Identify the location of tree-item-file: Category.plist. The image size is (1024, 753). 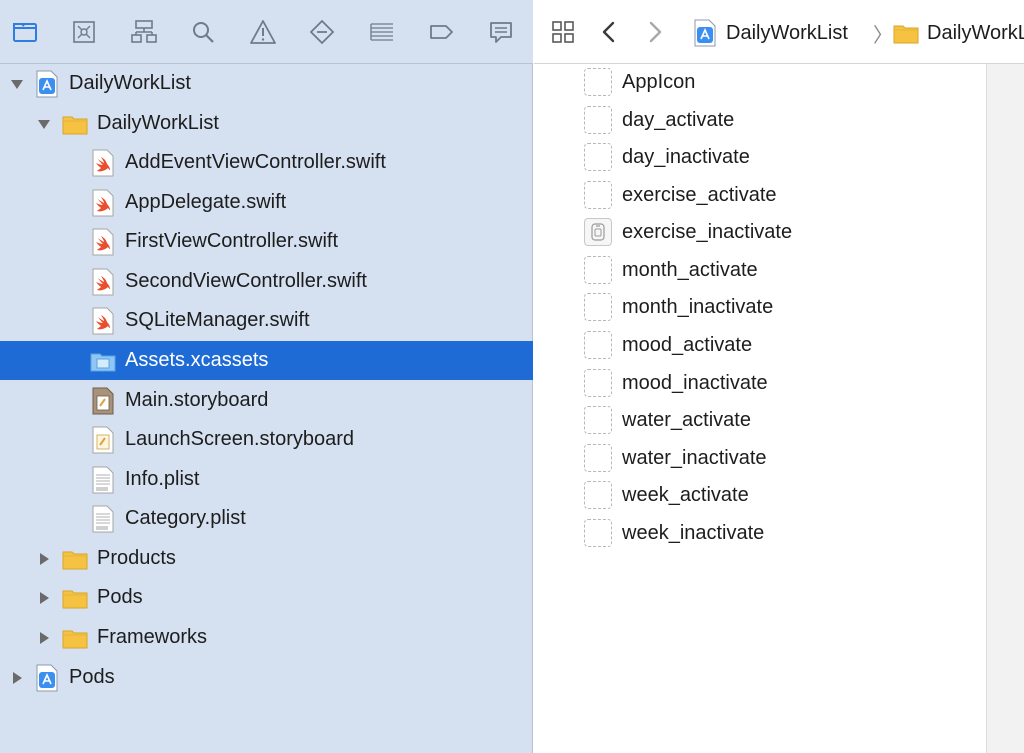
(266, 518).